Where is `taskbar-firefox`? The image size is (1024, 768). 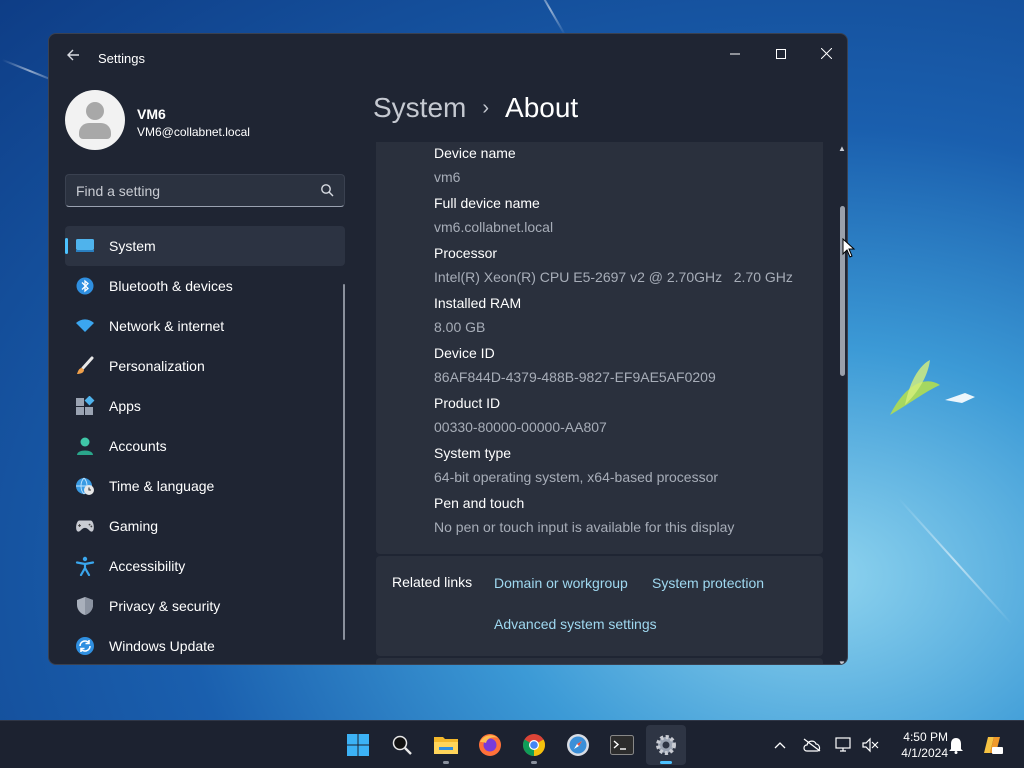 taskbar-firefox is located at coordinates (490, 745).